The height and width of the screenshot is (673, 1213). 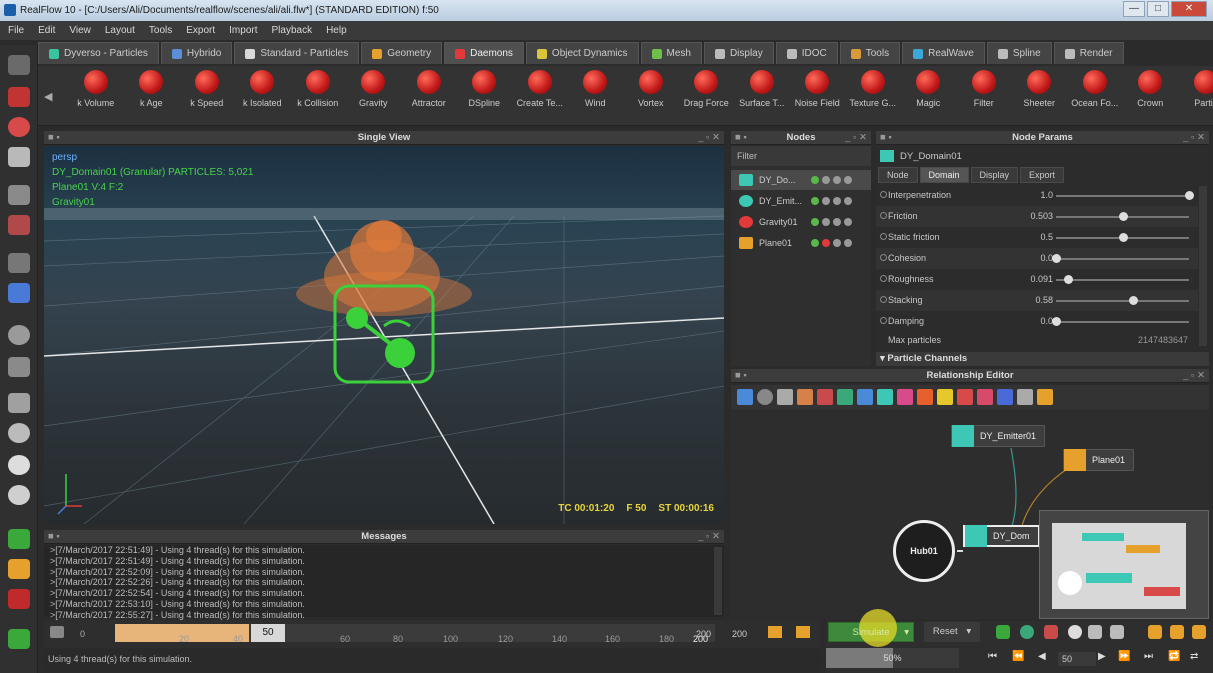 What do you see at coordinates (765, 397) in the screenshot?
I see `refresh-icon` at bounding box center [765, 397].